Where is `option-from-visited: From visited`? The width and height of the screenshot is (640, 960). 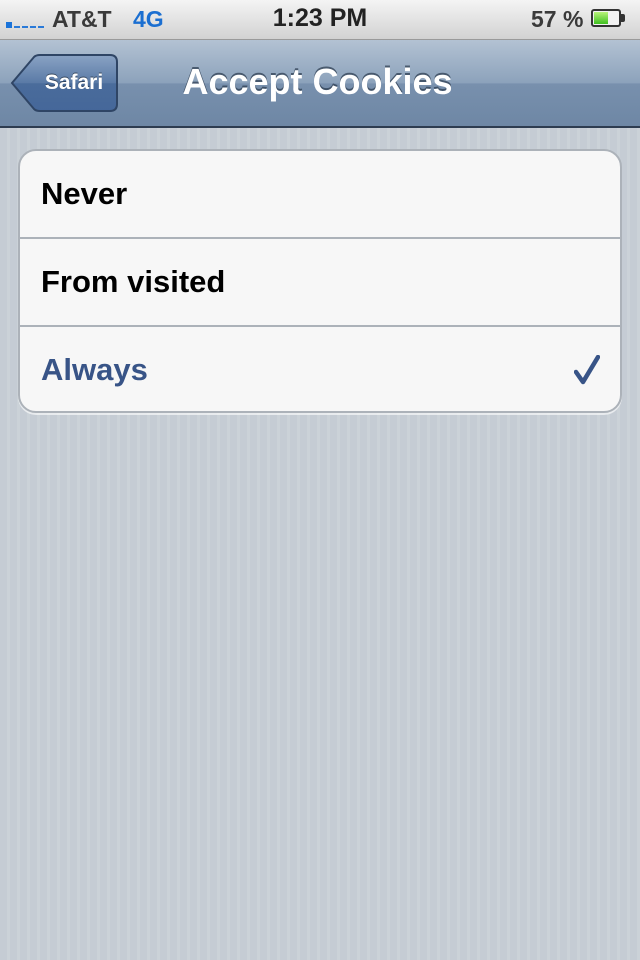
option-from-visited: From visited is located at coordinates (320, 283).